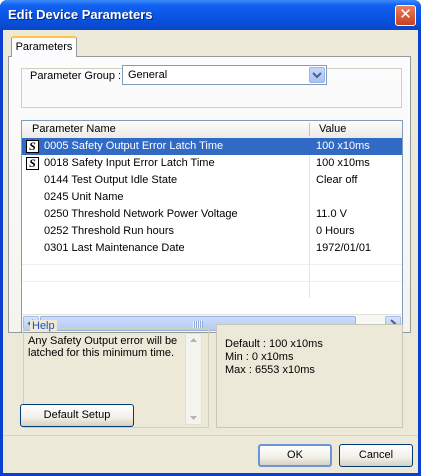 The width and height of the screenshot is (421, 476). Describe the element at coordinates (331, 214) in the screenshot. I see `row-value: 11.0 V` at that location.